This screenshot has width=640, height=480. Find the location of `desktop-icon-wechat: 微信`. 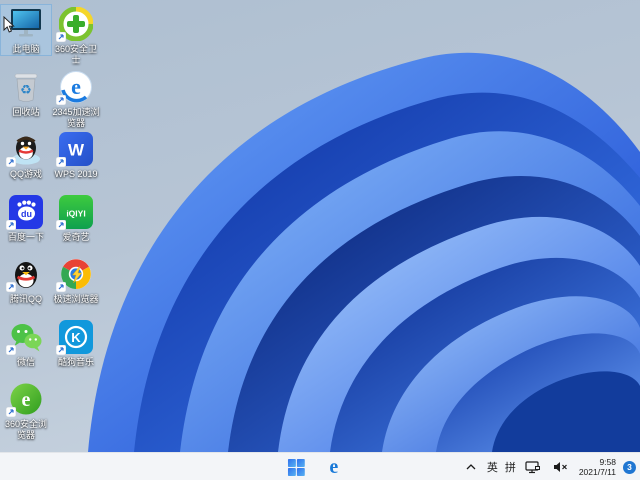

desktop-icon-wechat: 微信 is located at coordinates (26, 343).